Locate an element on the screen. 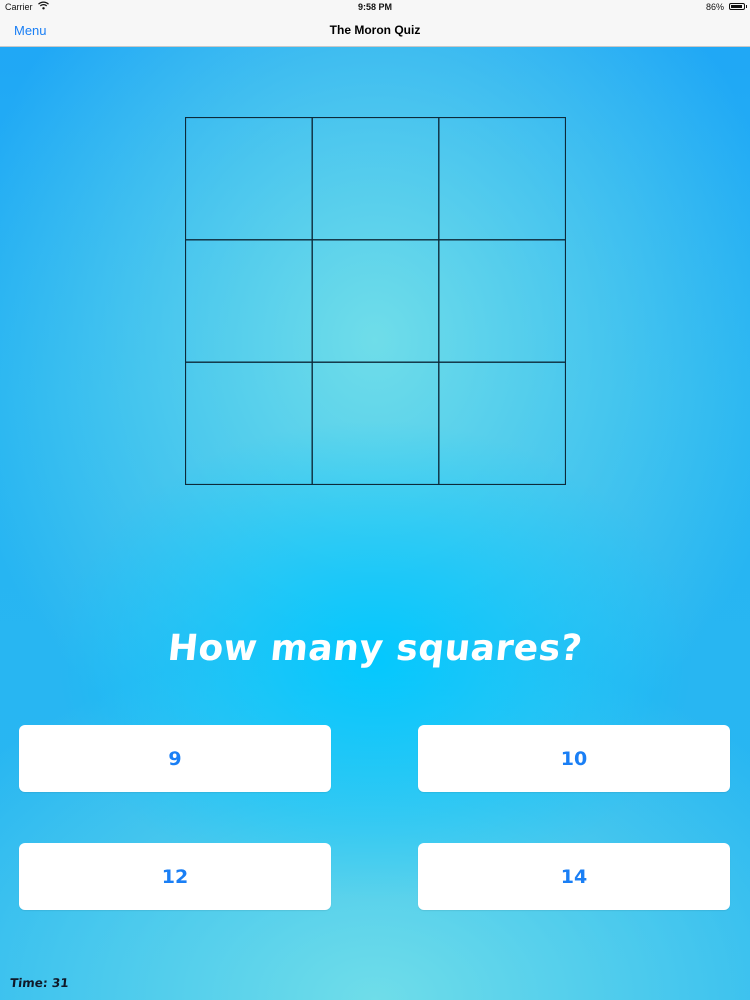 The width and height of the screenshot is (750, 1000). answer-button-3: 12 is located at coordinates (175, 876).